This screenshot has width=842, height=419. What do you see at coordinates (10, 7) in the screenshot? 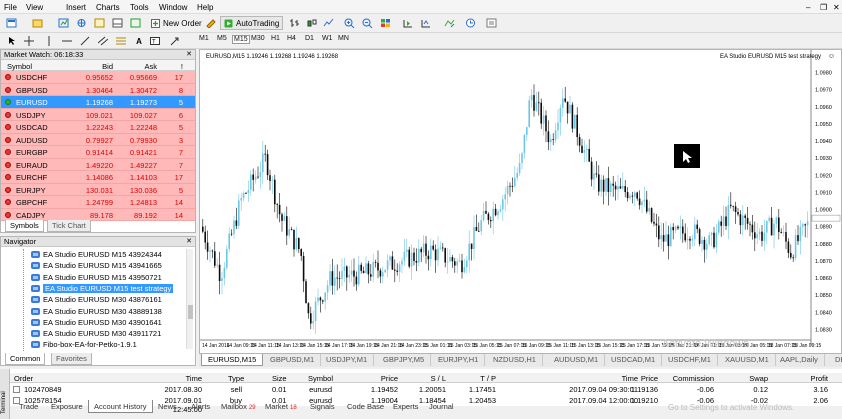
I see `menu-file: File` at bounding box center [10, 7].